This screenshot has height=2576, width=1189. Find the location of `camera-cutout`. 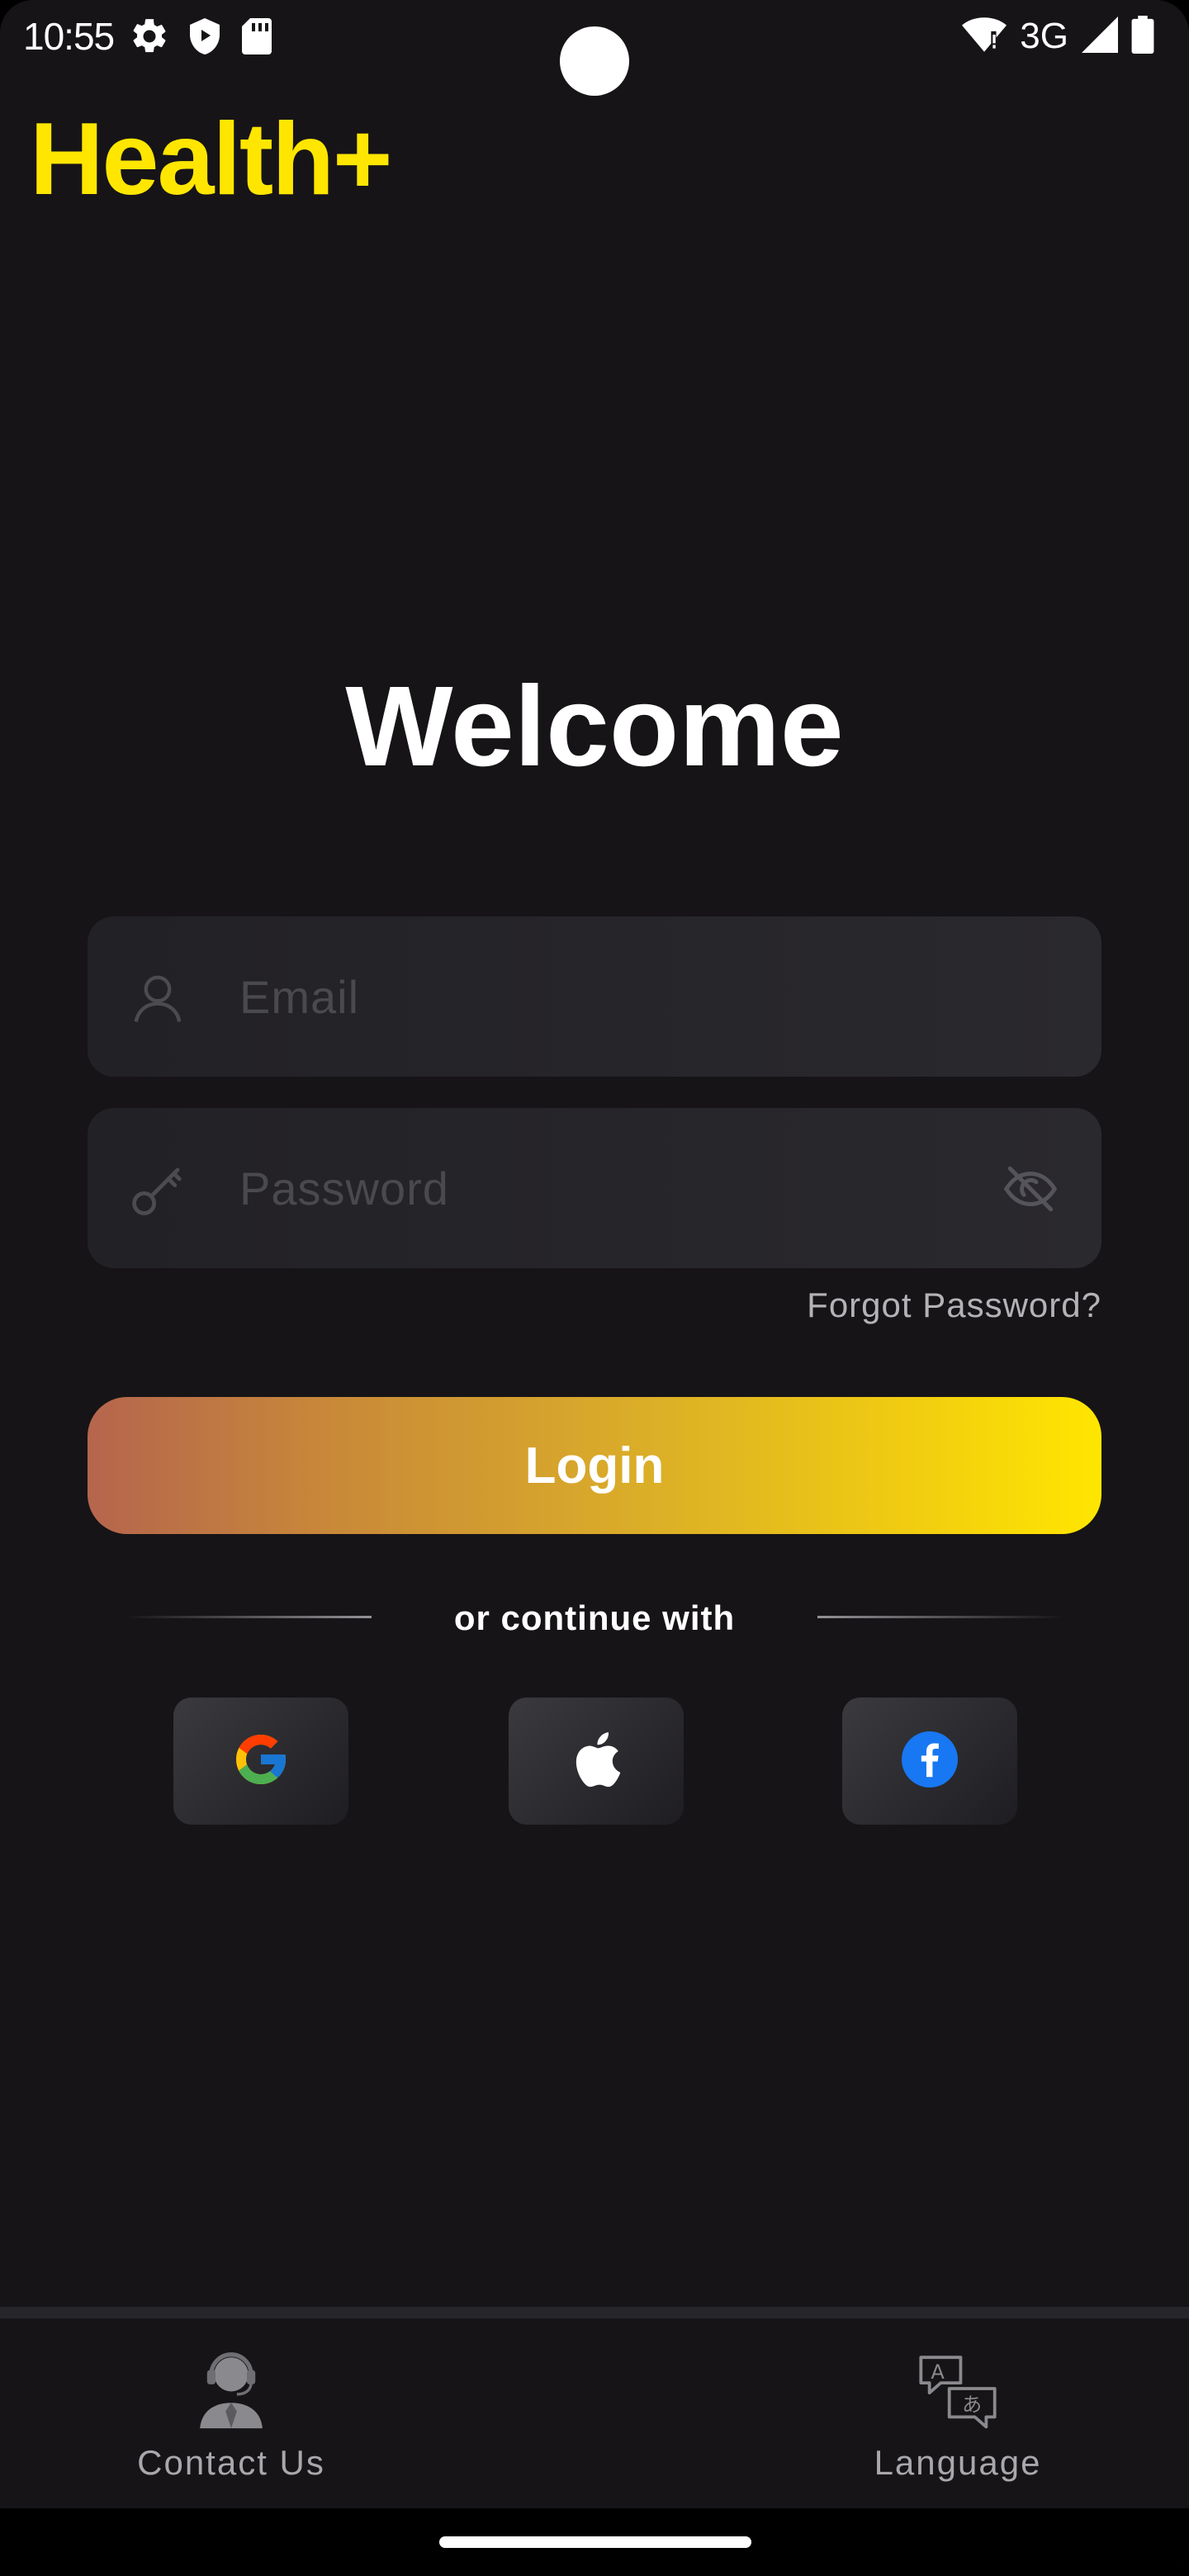

camera-cutout is located at coordinates (594, 61).